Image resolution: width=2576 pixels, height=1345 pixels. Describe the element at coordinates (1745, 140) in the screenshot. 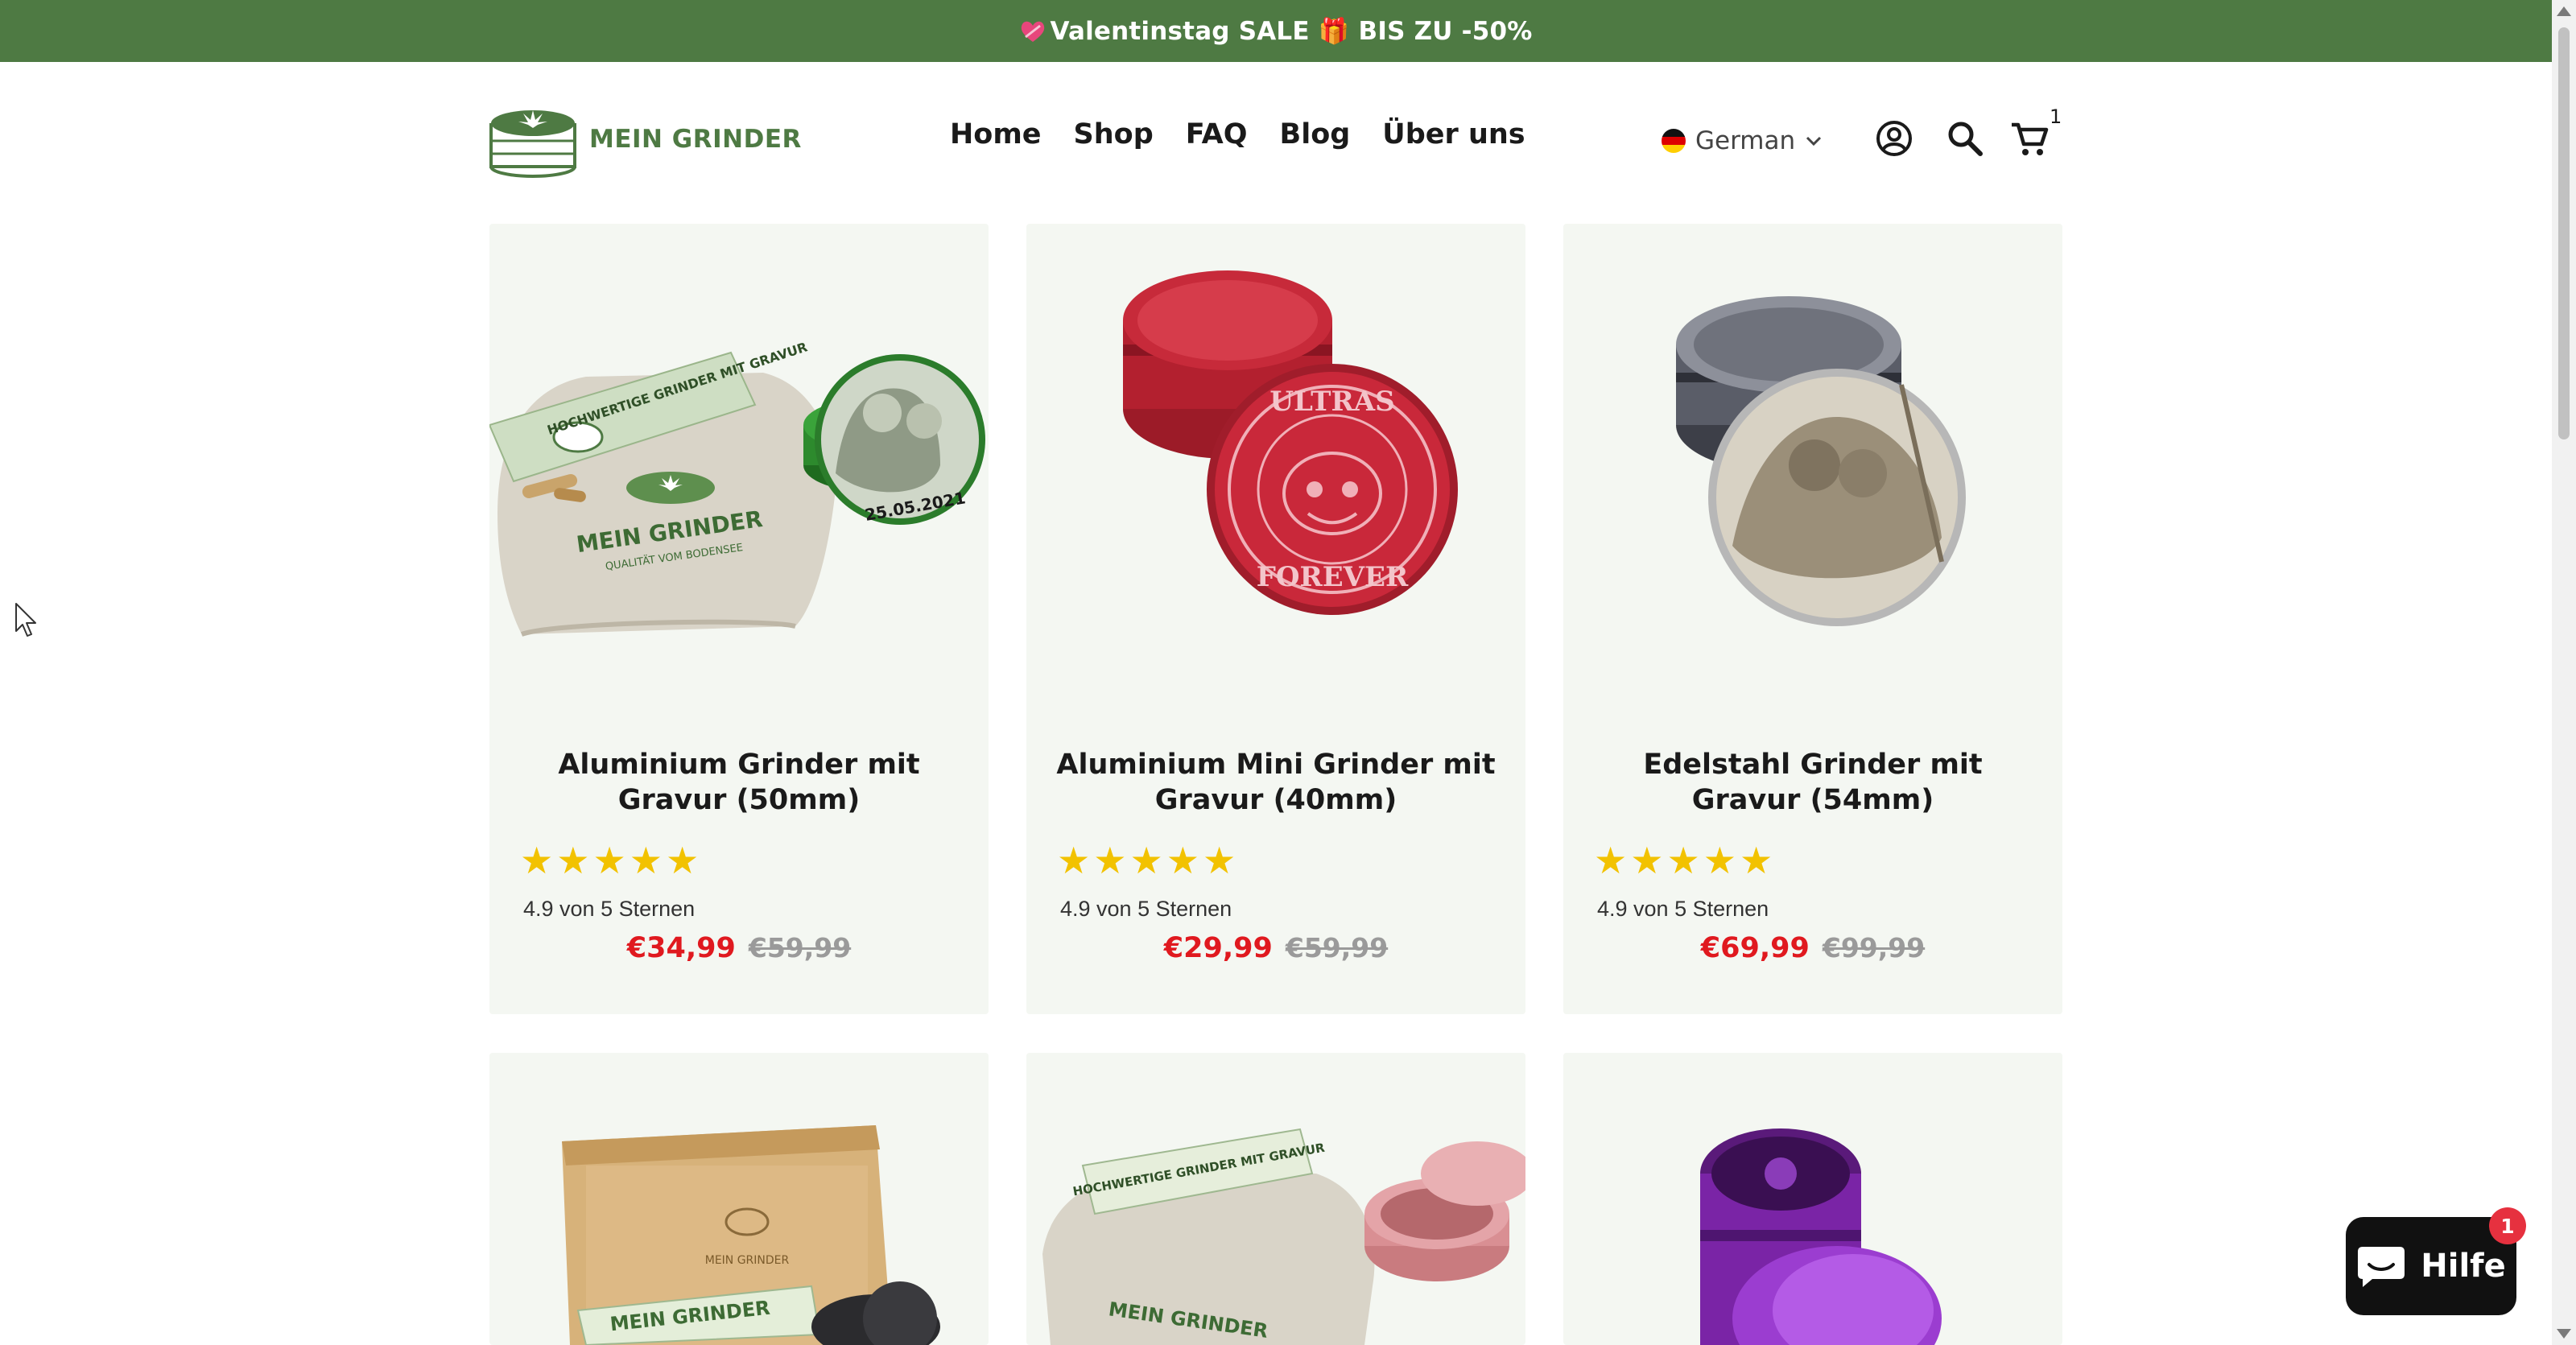

I see `language-label: German` at that location.